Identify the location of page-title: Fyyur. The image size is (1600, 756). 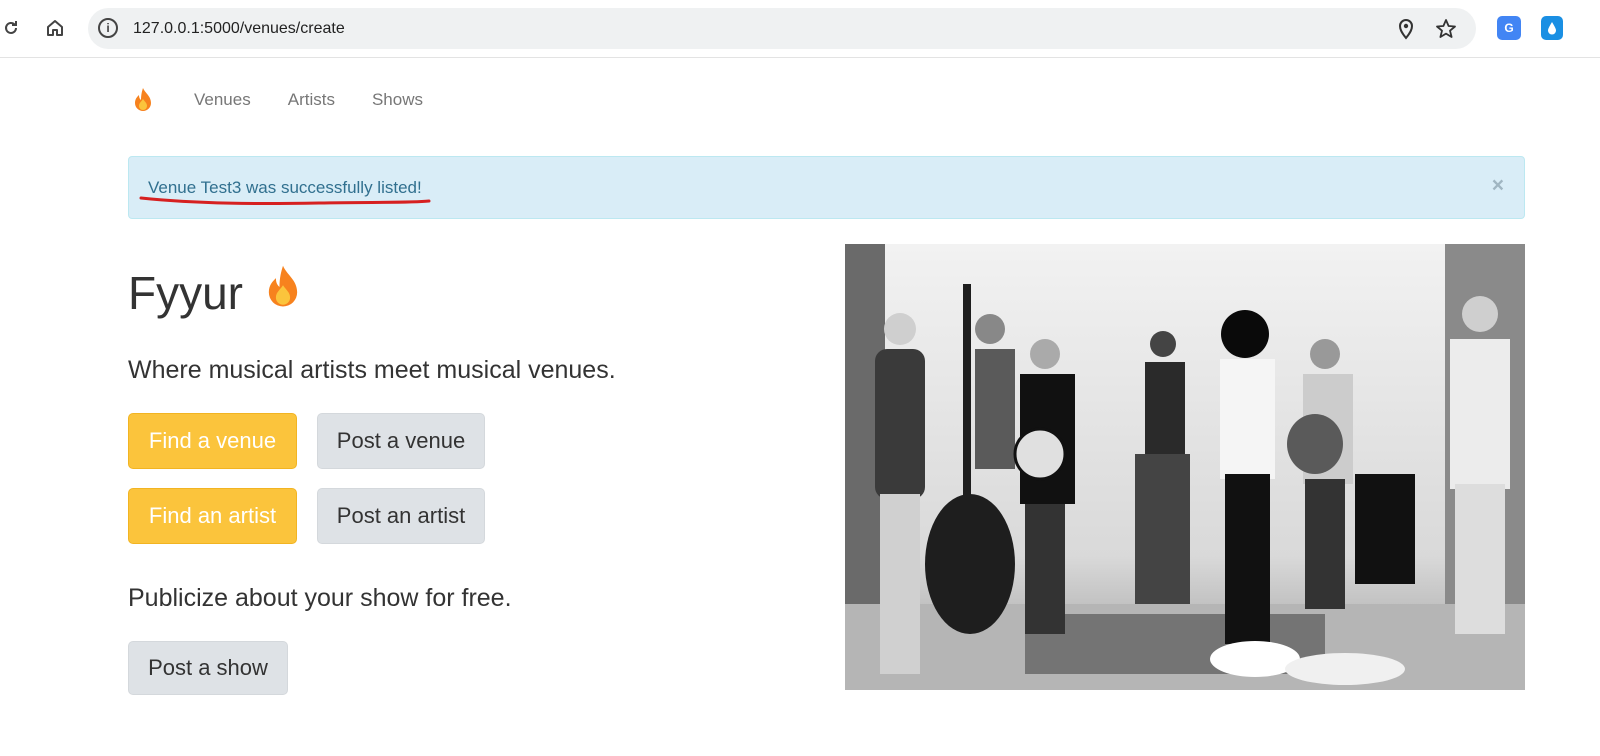
(214, 292).